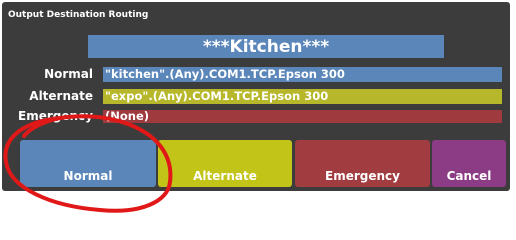 This screenshot has width=516, height=240. Describe the element at coordinates (362, 163) in the screenshot. I see `emergency-button: Emergency` at that location.